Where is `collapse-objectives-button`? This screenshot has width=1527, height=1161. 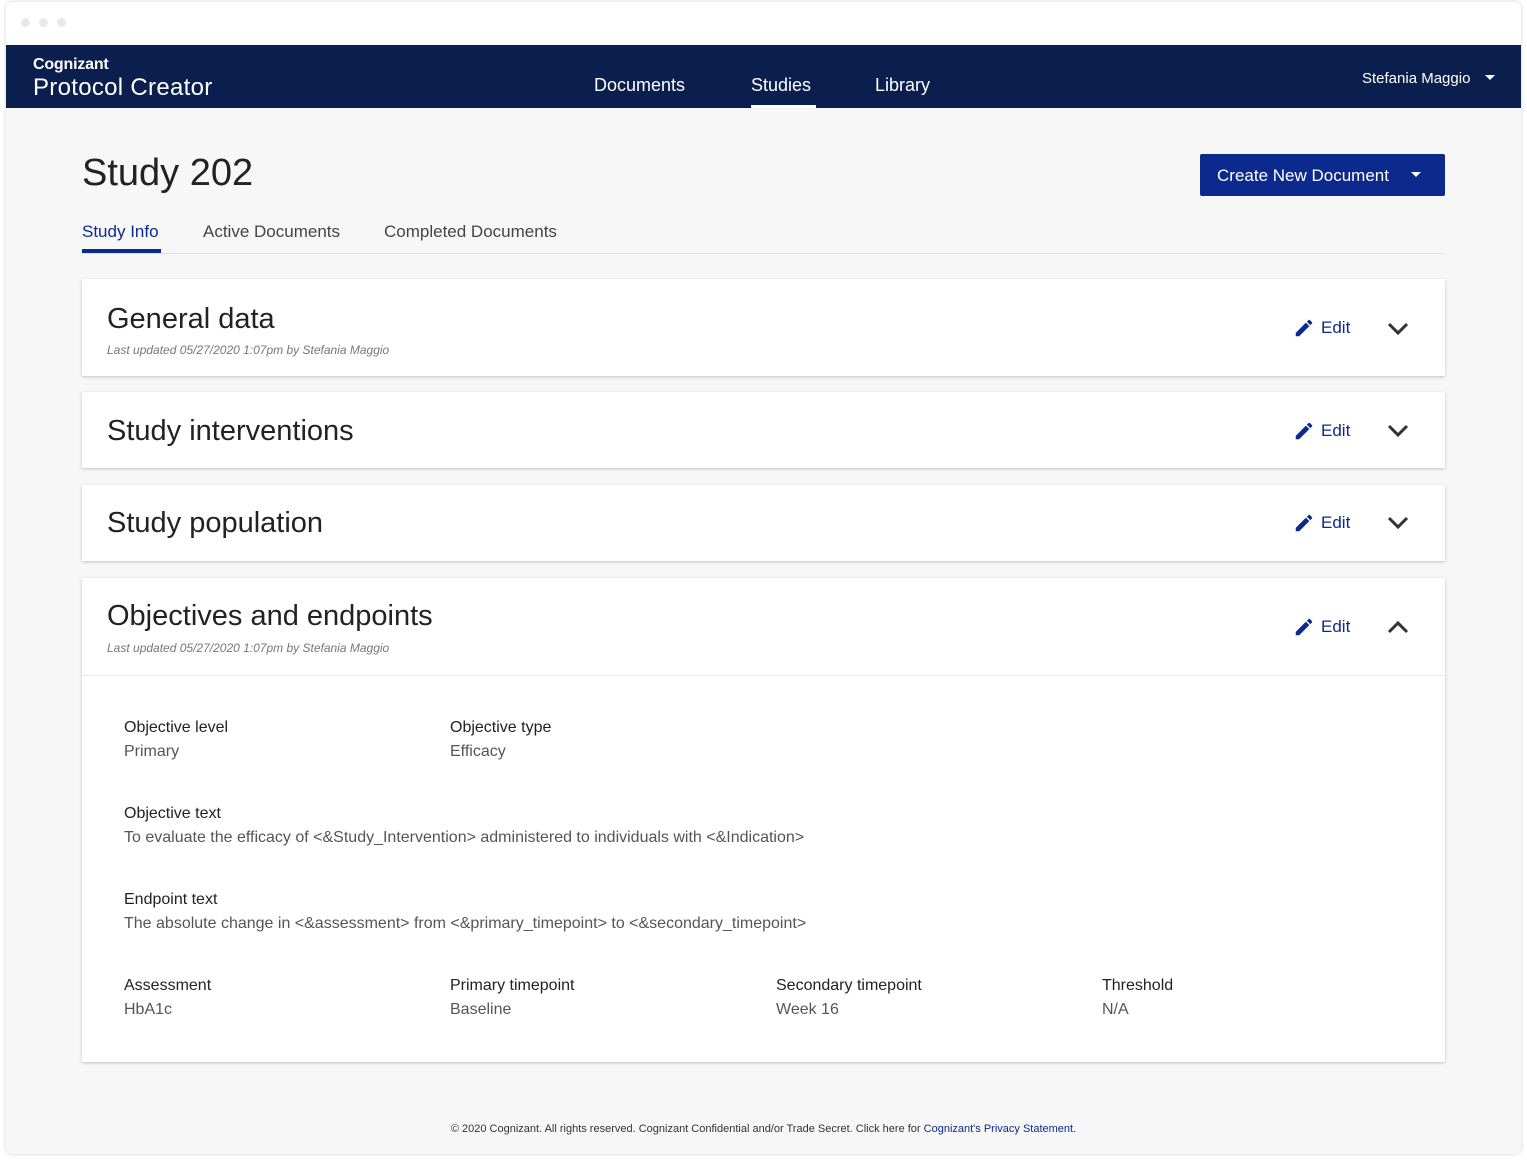 collapse-objectives-button is located at coordinates (1398, 627).